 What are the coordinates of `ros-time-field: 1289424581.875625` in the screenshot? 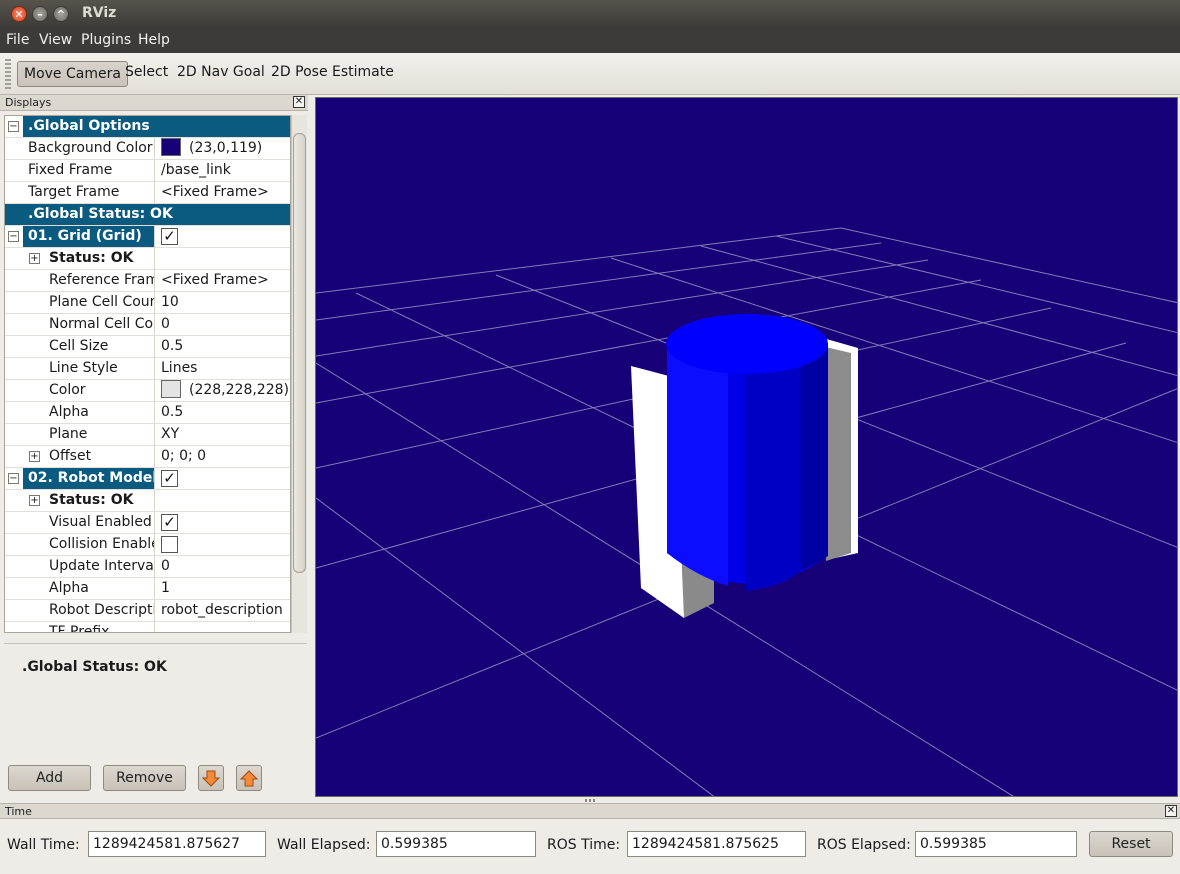 It's located at (716, 844).